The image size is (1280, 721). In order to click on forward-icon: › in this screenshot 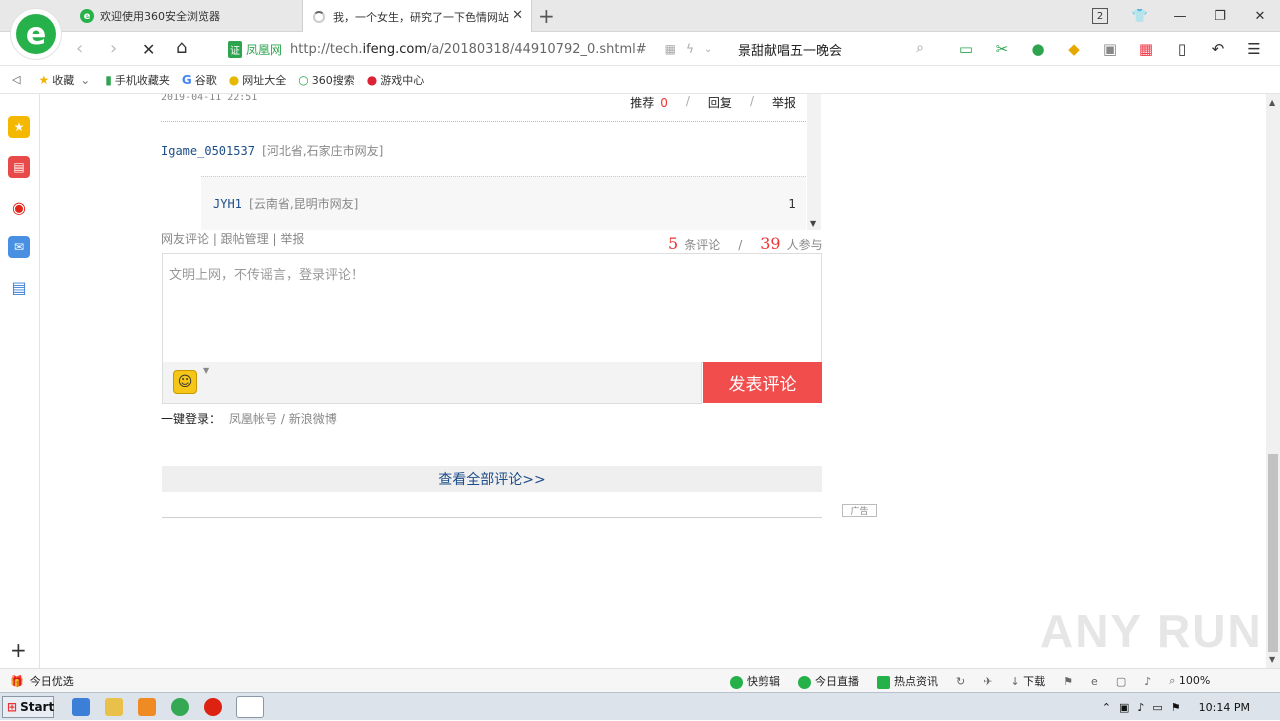, I will do `click(113, 48)`.